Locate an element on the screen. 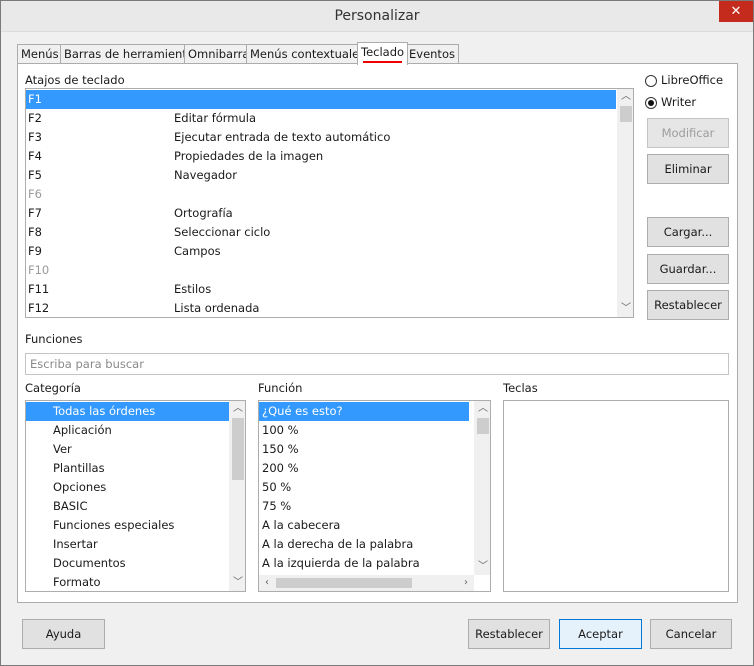 Image resolution: width=754 pixels, height=666 pixels. shortcut-row: F5 Navegador is located at coordinates (321, 175).